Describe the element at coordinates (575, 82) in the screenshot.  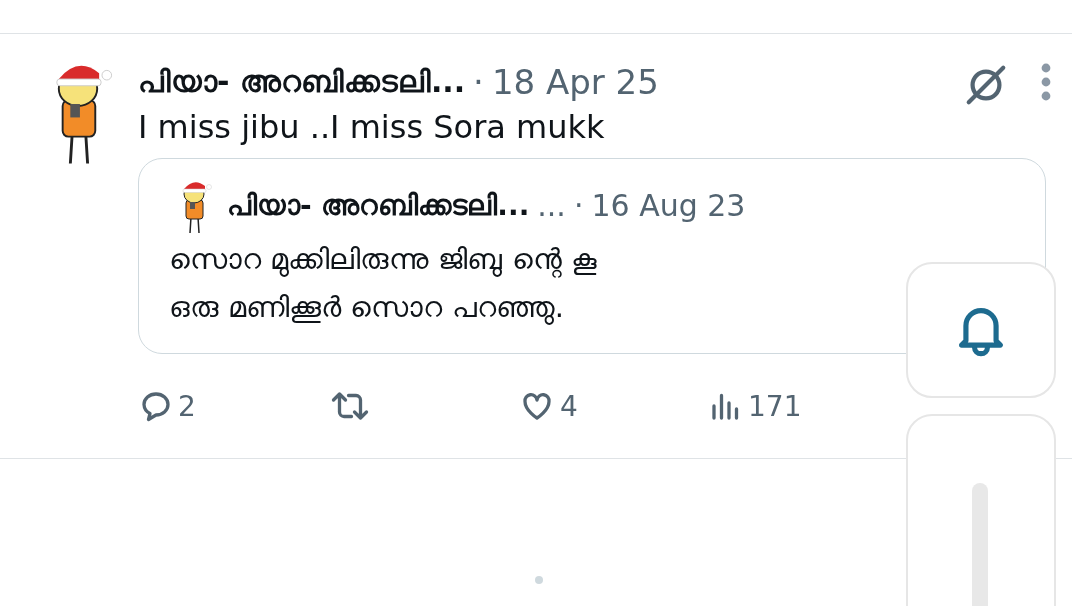
I see `post-time: 18 Apr 25` at that location.